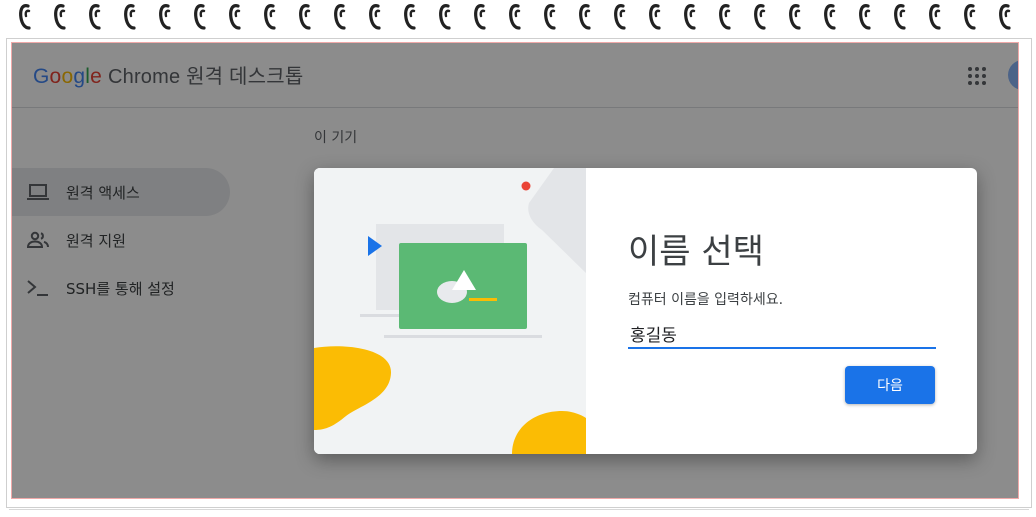 This screenshot has width=1036, height=517. I want to click on dialog-title: 이름 선택, so click(696, 252).